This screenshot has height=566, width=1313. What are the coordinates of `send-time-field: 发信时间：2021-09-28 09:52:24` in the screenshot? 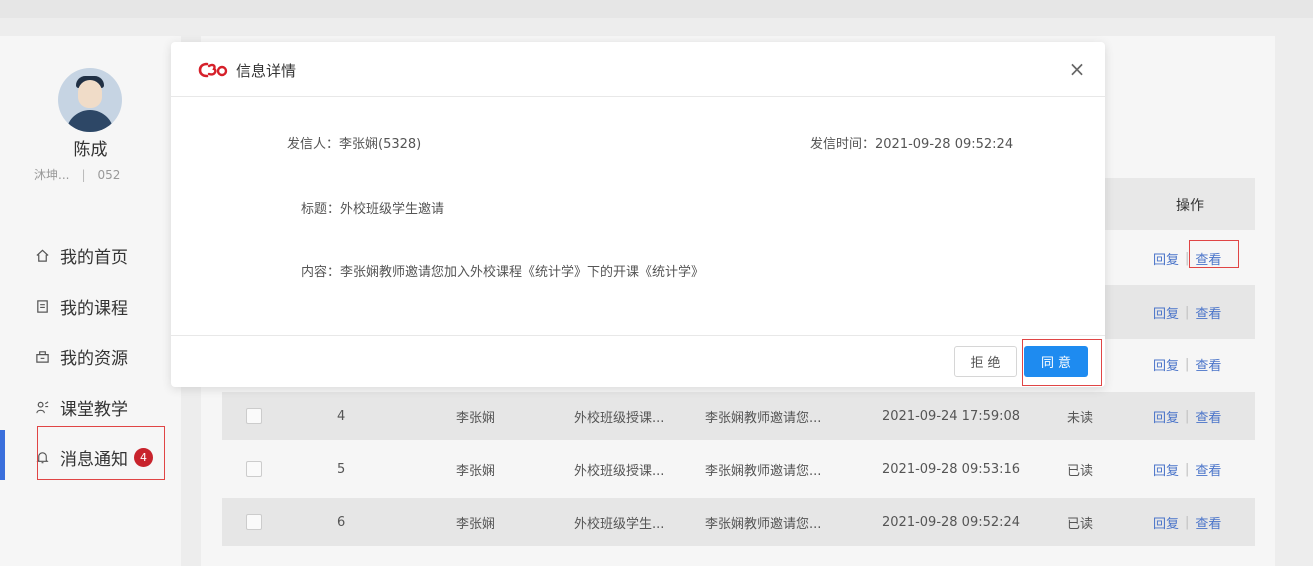 It's located at (911, 142).